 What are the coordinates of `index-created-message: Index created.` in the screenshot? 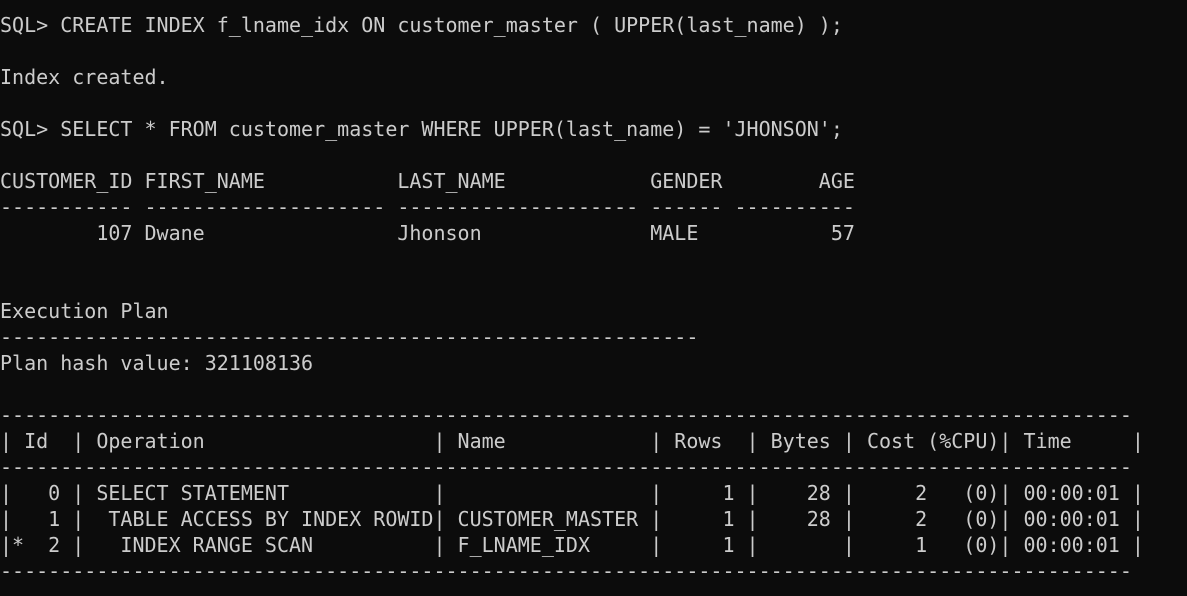 It's located at (84, 77).